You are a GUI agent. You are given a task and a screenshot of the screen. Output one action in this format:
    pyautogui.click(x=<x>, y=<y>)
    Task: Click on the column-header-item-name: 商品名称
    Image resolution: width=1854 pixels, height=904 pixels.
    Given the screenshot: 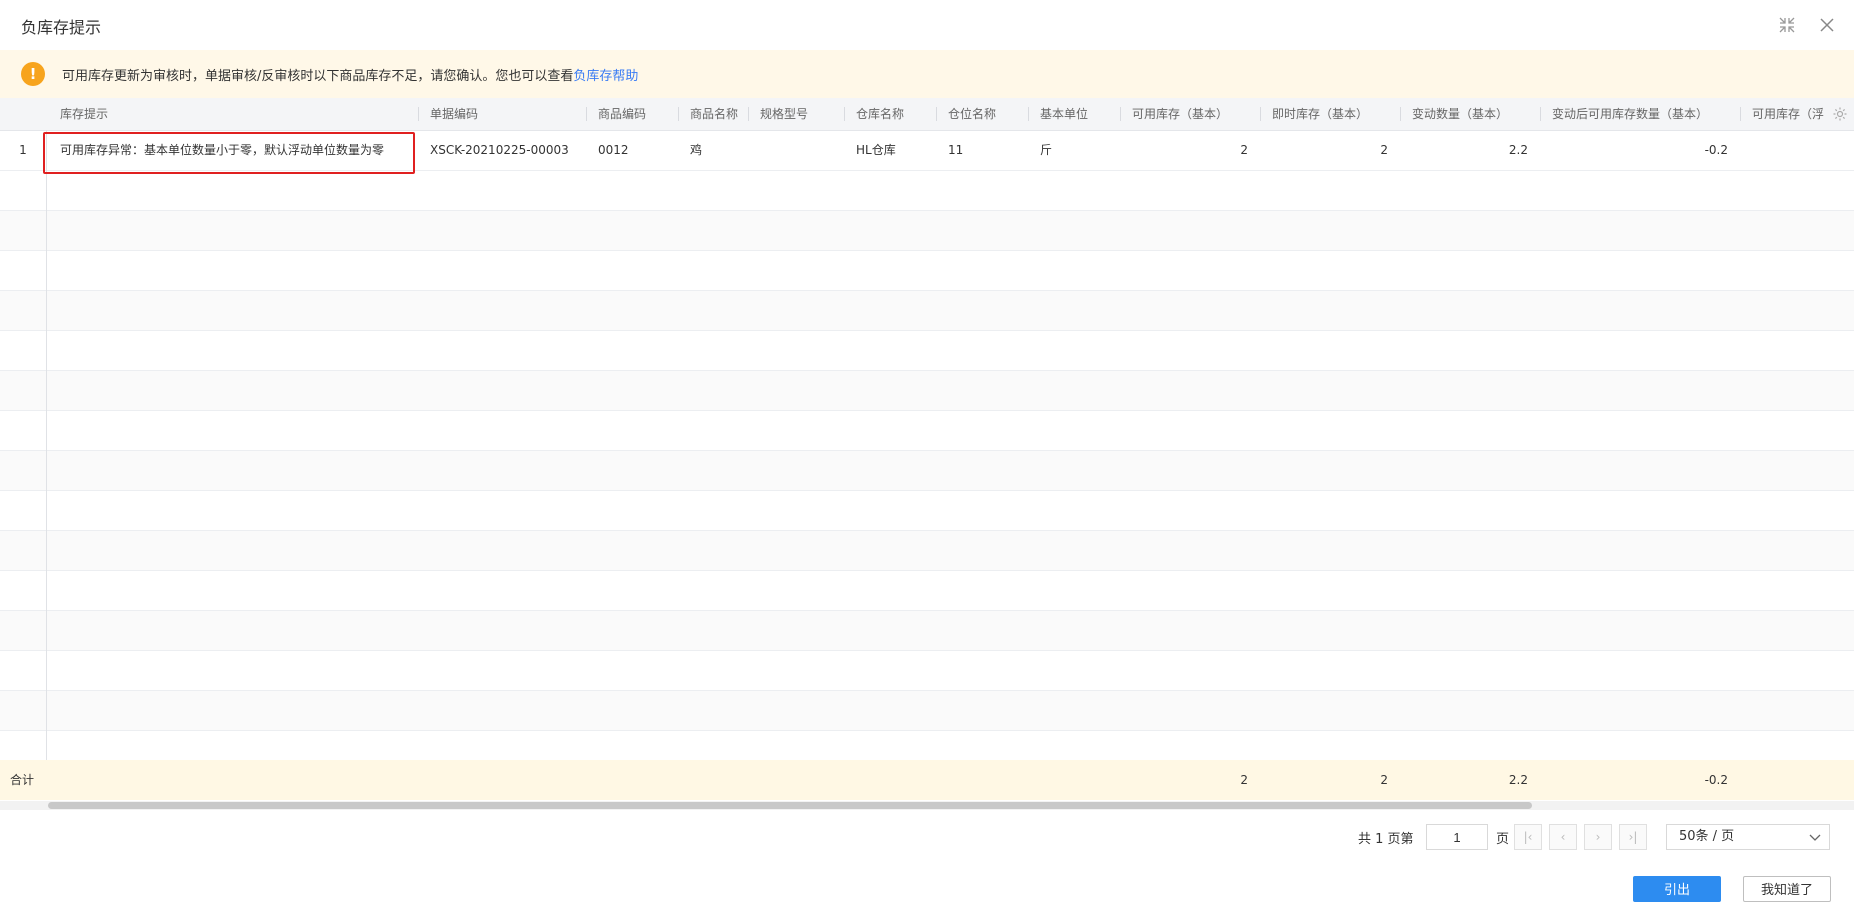 What is the action you would take?
    pyautogui.click(x=713, y=114)
    